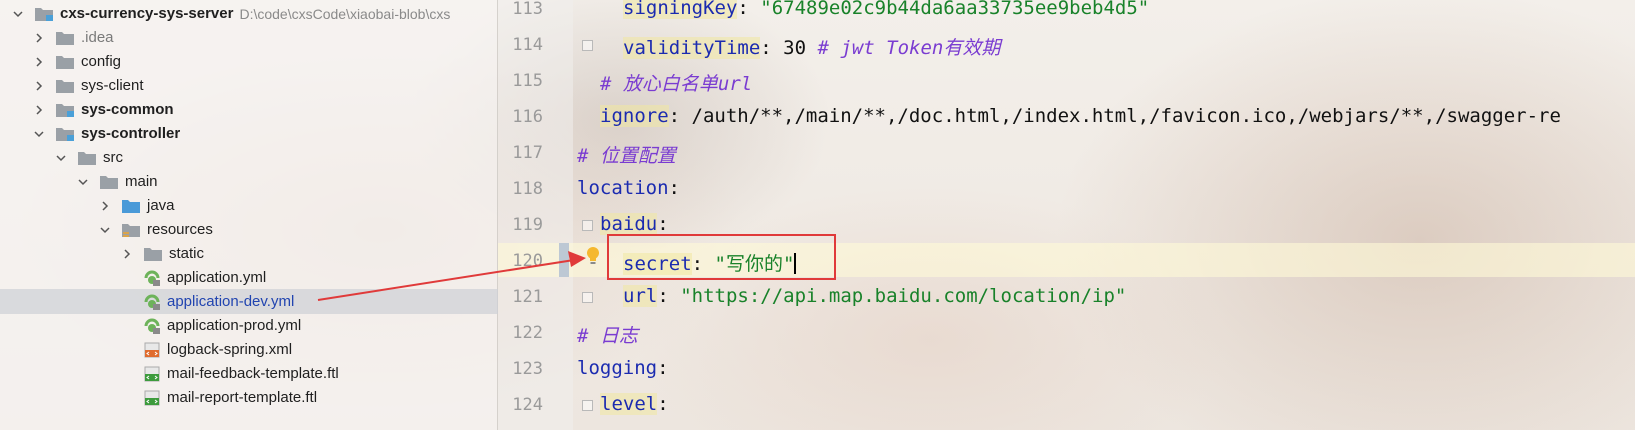 The height and width of the screenshot is (430, 1635). I want to click on tree-item-label: application-dev.yml, so click(231, 301).